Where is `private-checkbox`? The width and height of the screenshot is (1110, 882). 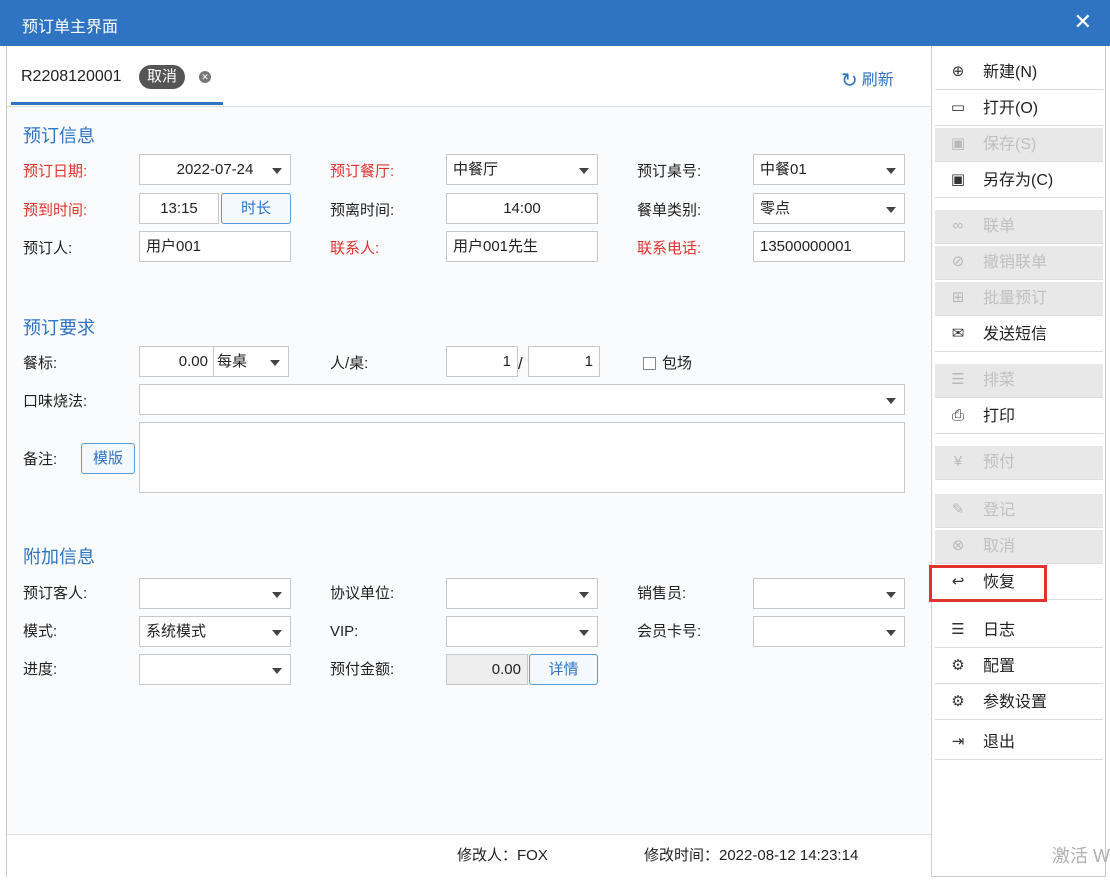 private-checkbox is located at coordinates (649, 363).